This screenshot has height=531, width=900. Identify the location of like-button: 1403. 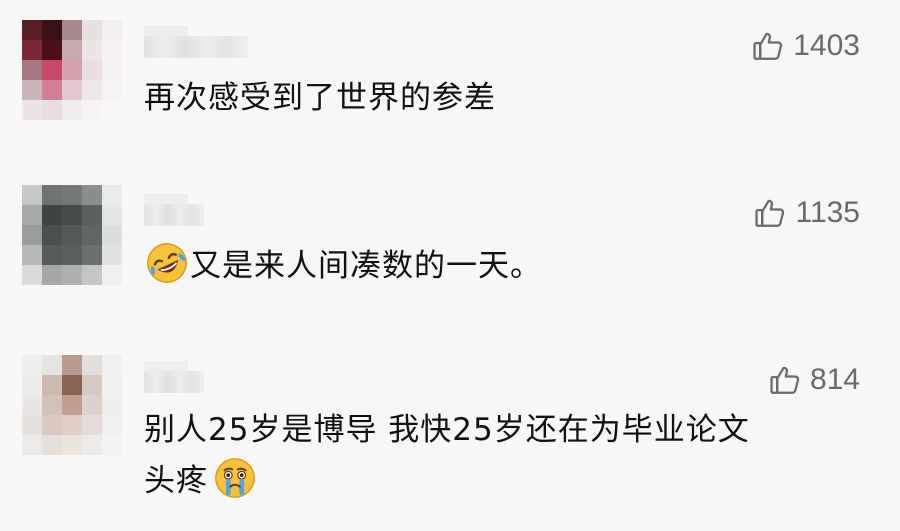
(805, 46).